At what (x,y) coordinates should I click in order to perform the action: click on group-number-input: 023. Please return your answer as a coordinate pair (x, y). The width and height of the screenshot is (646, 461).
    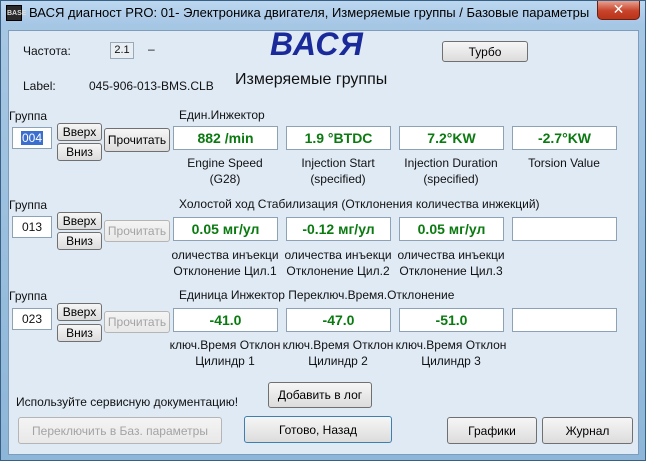
    Looking at the image, I should click on (32, 319).